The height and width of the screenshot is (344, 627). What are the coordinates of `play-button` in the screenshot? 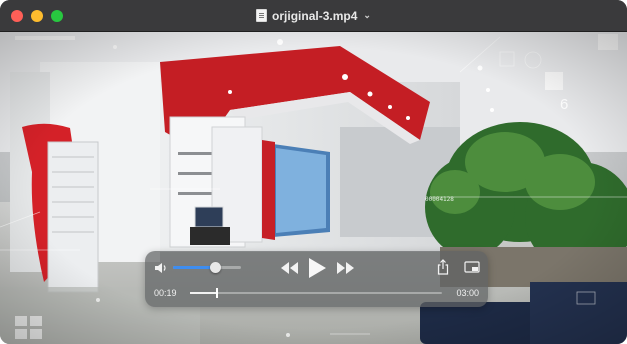 It's located at (317, 268).